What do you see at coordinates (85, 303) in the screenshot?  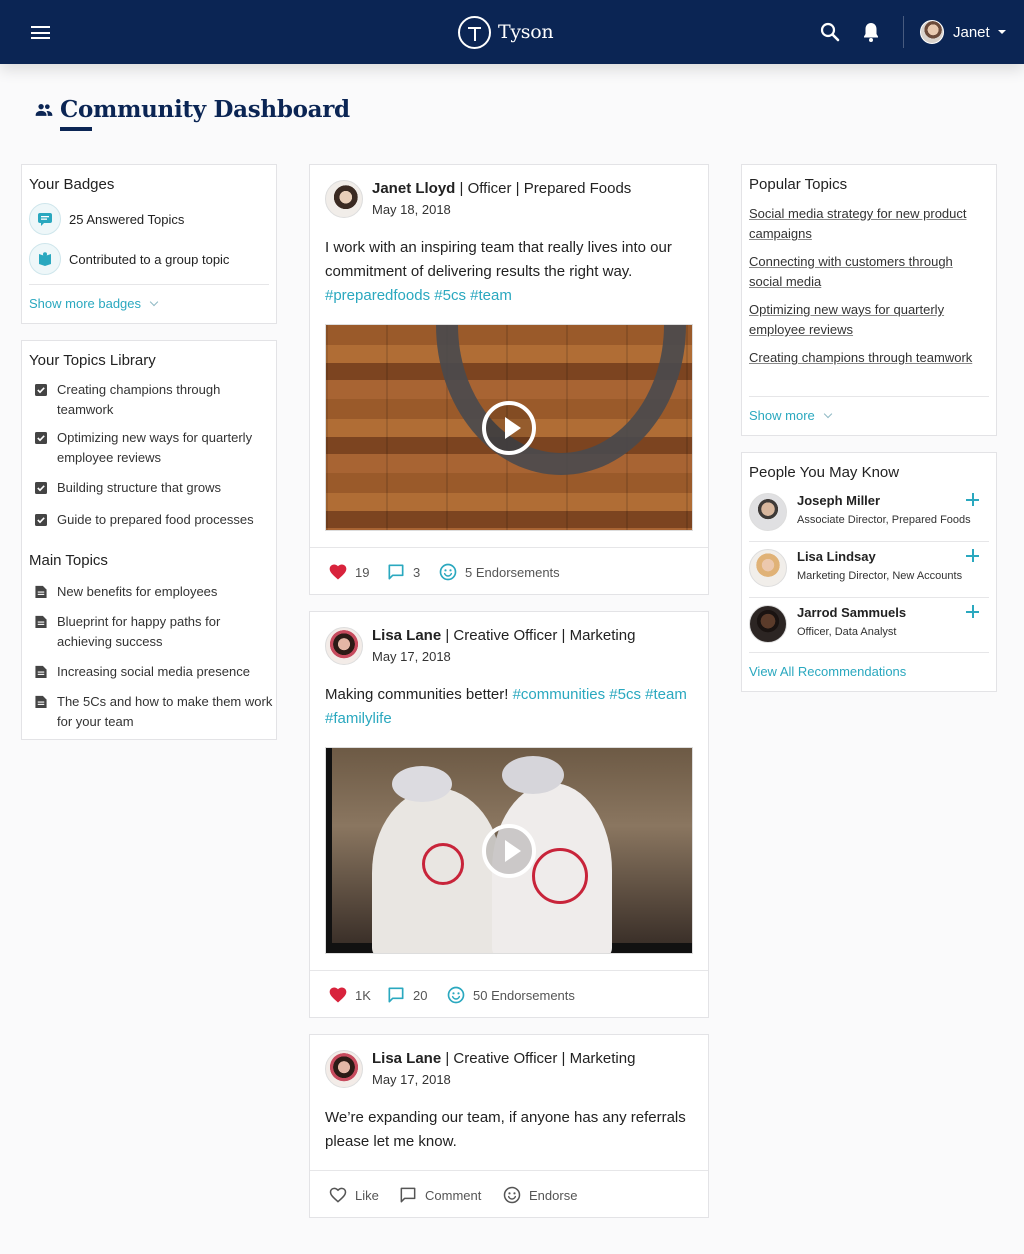 I see `show-more-badges-label: Show more badges` at bounding box center [85, 303].